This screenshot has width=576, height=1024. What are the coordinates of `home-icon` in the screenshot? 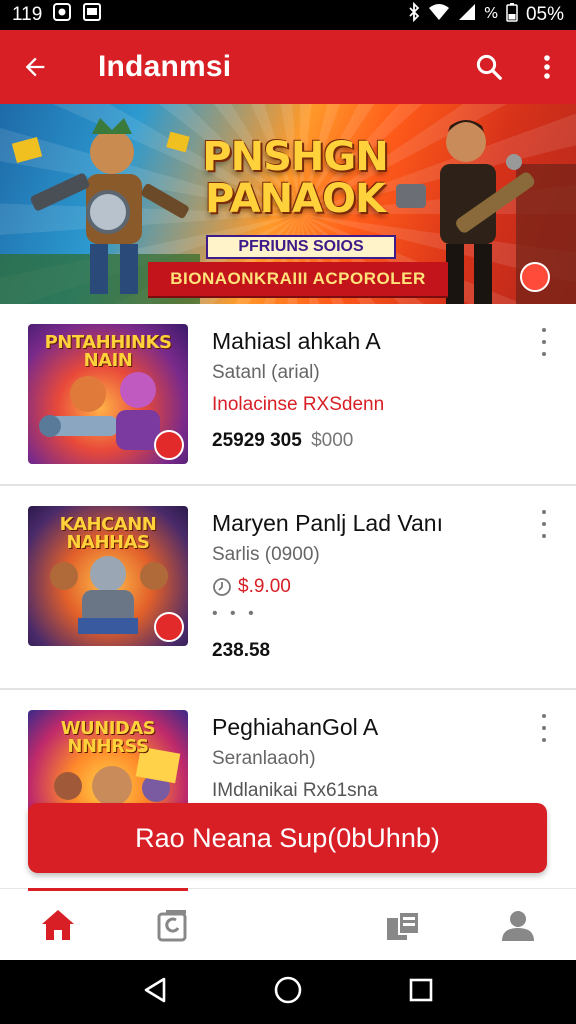 It's located at (57, 924).